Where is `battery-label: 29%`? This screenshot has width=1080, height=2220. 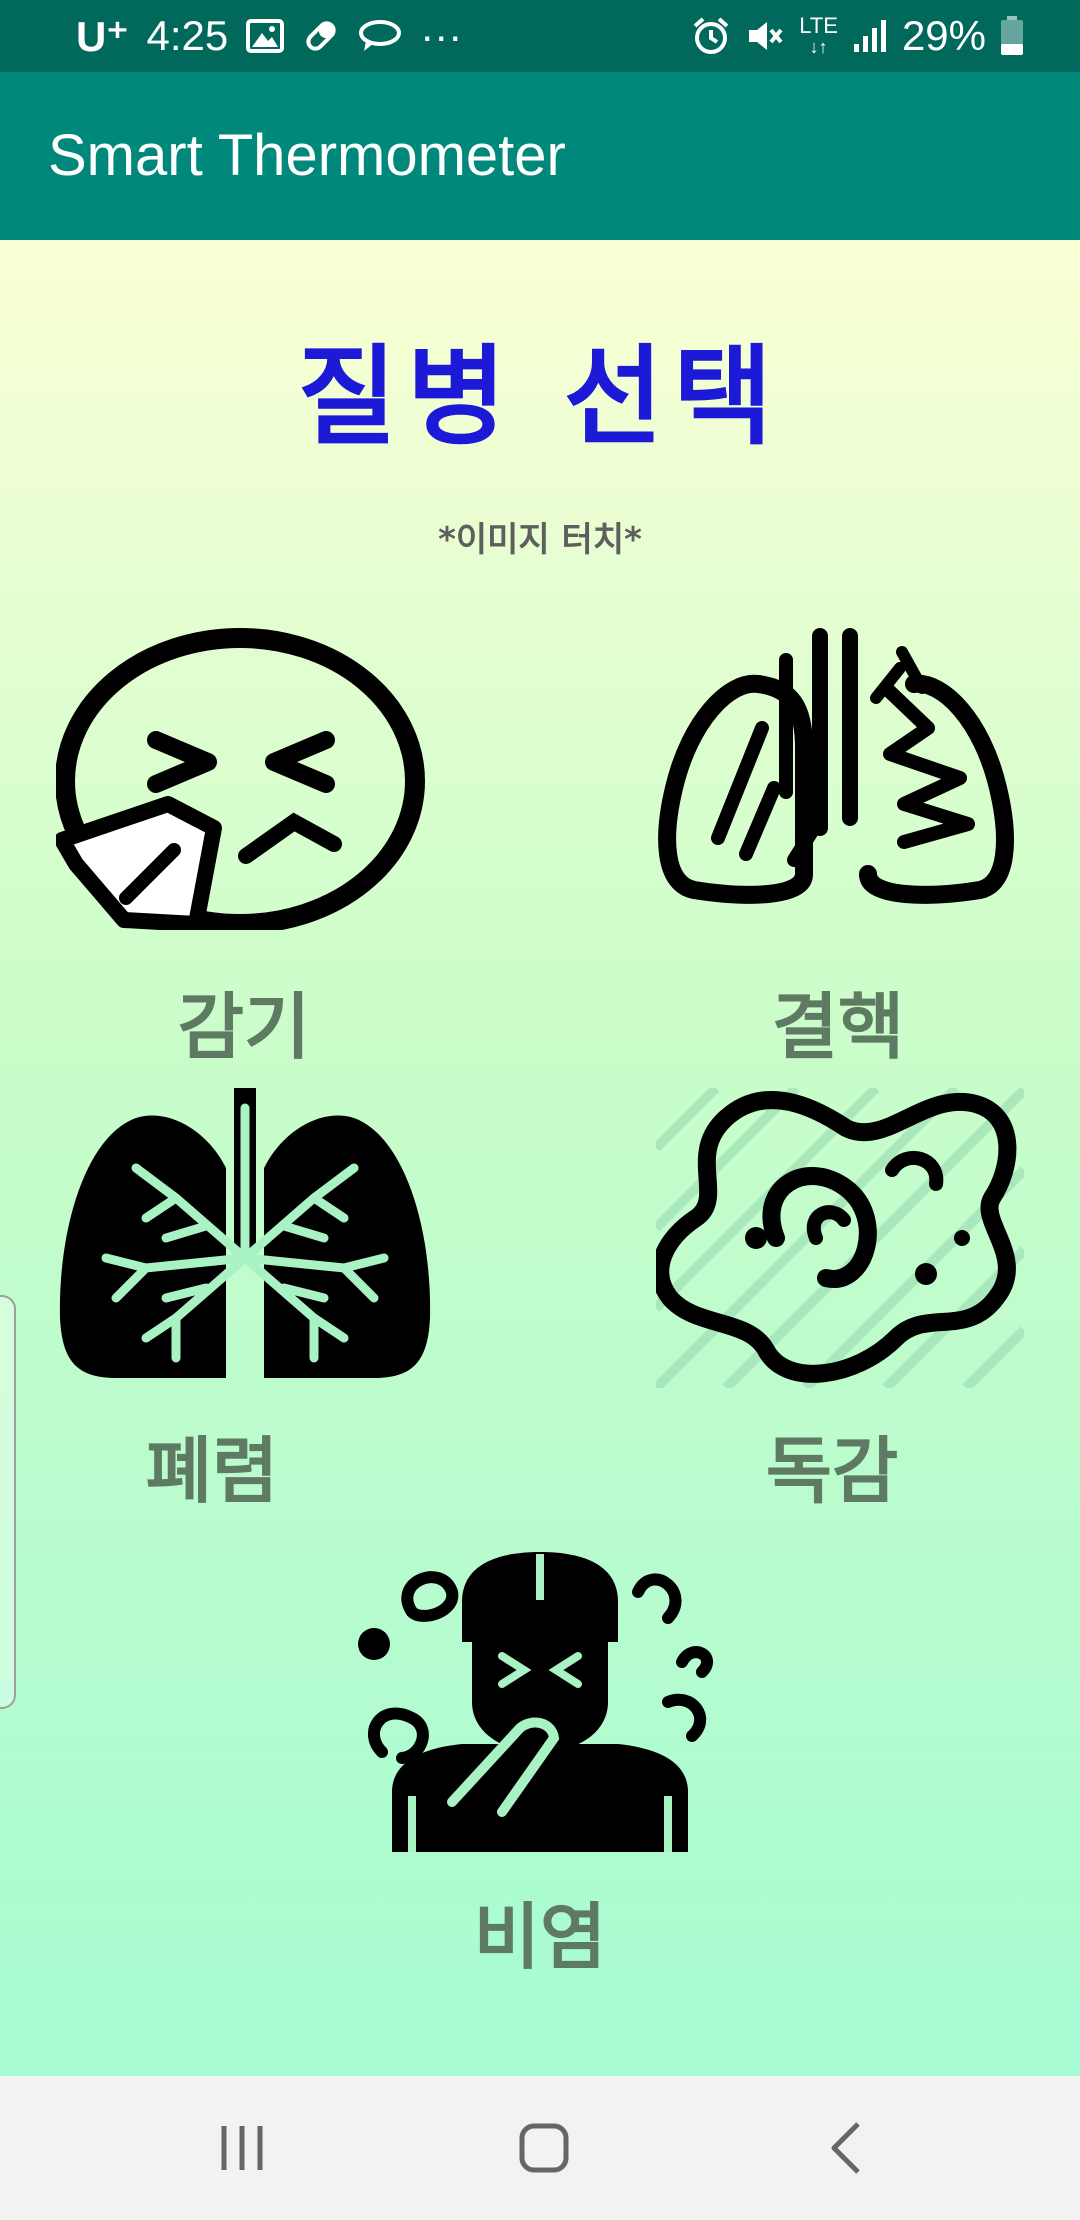
battery-label: 29% is located at coordinates (943, 35).